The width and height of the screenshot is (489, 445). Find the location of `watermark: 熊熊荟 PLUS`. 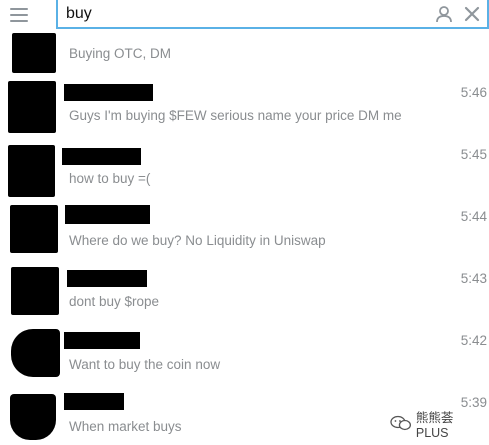

watermark: 熊熊荟 PLUS is located at coordinates (439, 425).